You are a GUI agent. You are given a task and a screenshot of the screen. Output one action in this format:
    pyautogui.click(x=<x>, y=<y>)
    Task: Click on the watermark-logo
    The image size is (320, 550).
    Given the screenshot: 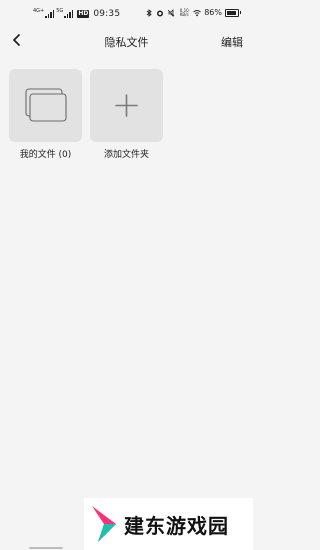 What is the action you would take?
    pyautogui.click(x=104, y=524)
    